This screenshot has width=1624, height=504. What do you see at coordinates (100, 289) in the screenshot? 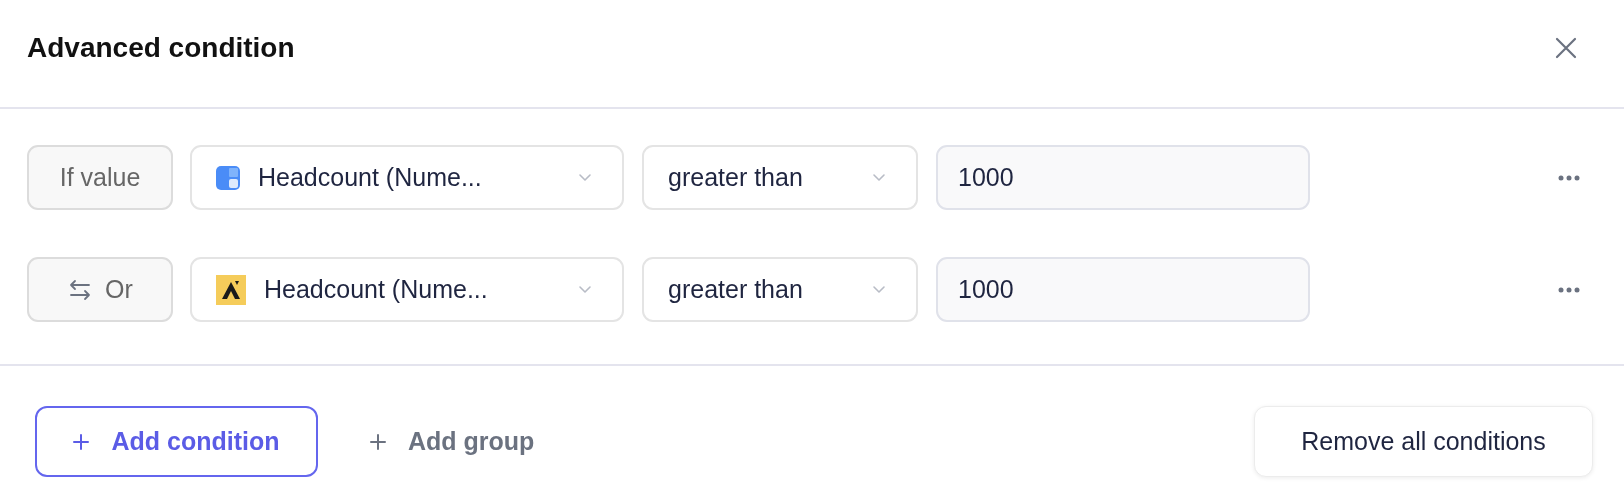
I see `connector-button: Or` at bounding box center [100, 289].